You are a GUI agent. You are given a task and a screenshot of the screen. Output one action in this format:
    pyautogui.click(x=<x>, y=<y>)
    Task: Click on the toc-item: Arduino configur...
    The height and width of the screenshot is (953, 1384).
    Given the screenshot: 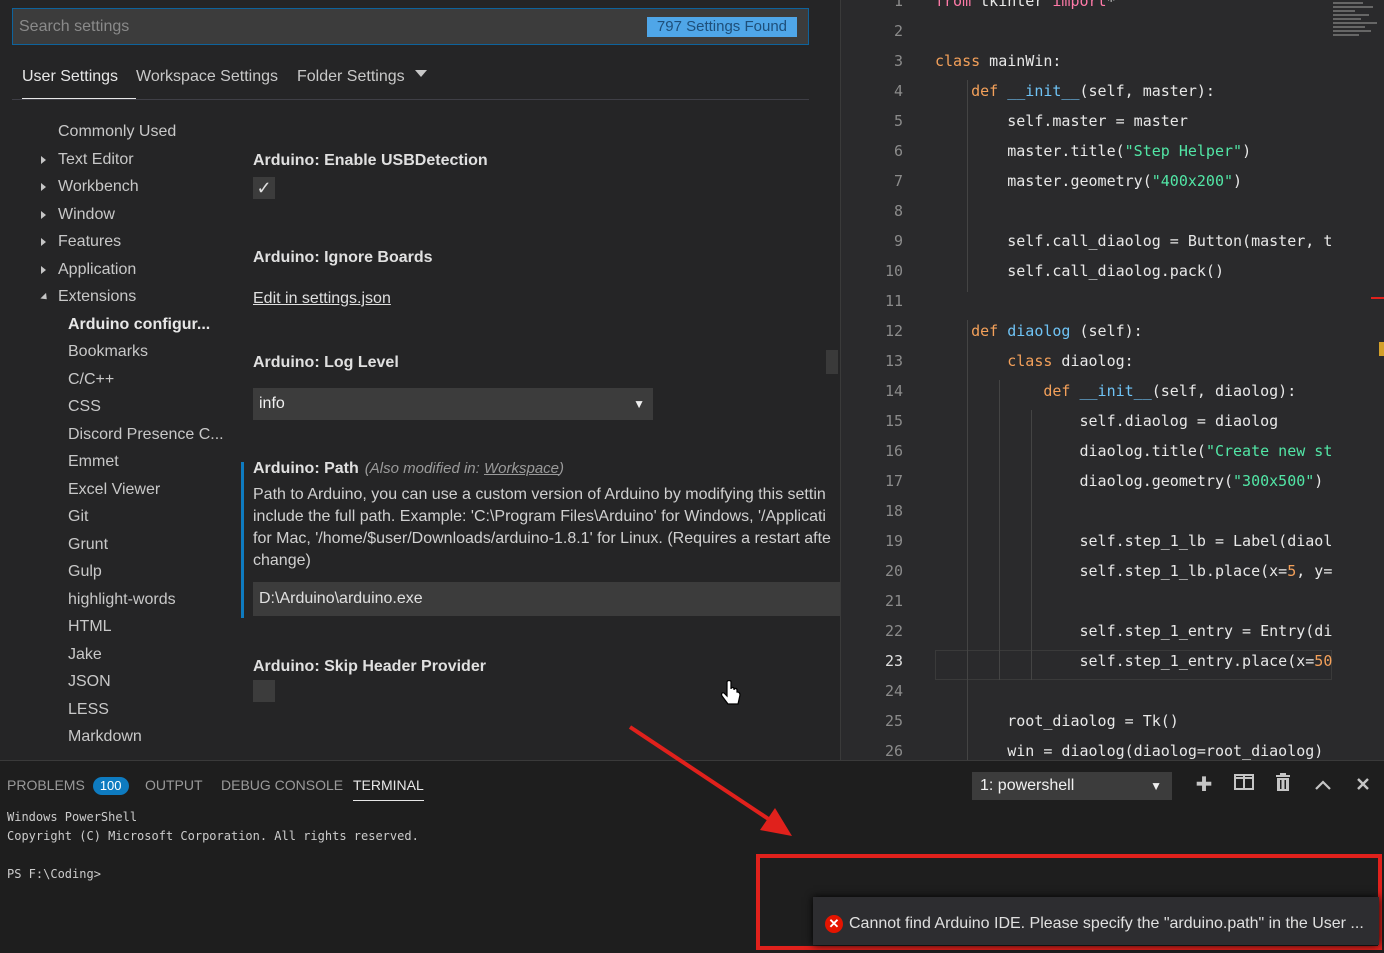 What is the action you would take?
    pyautogui.click(x=126, y=324)
    